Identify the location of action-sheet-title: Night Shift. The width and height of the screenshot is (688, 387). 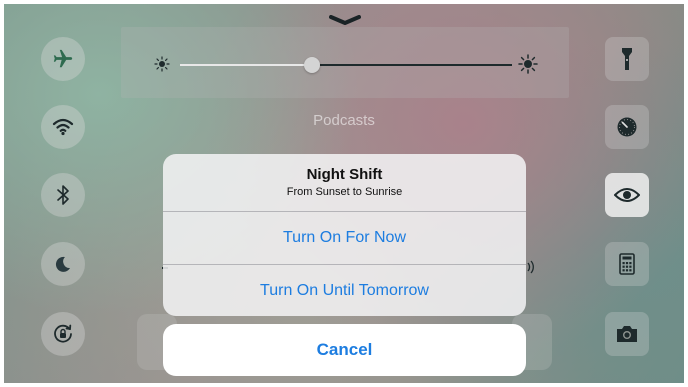
(344, 174).